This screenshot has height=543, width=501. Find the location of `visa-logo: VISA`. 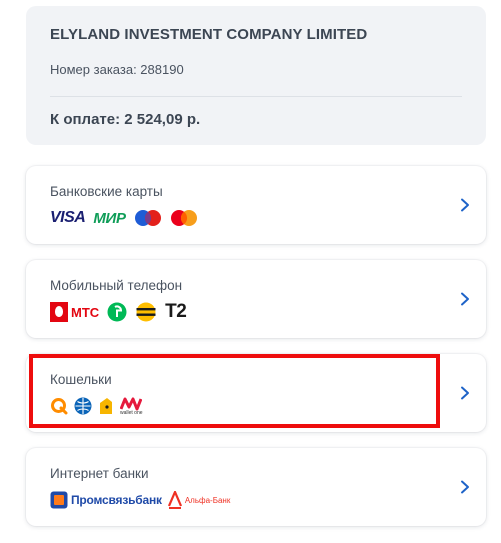

visa-logo: VISA is located at coordinates (68, 218).